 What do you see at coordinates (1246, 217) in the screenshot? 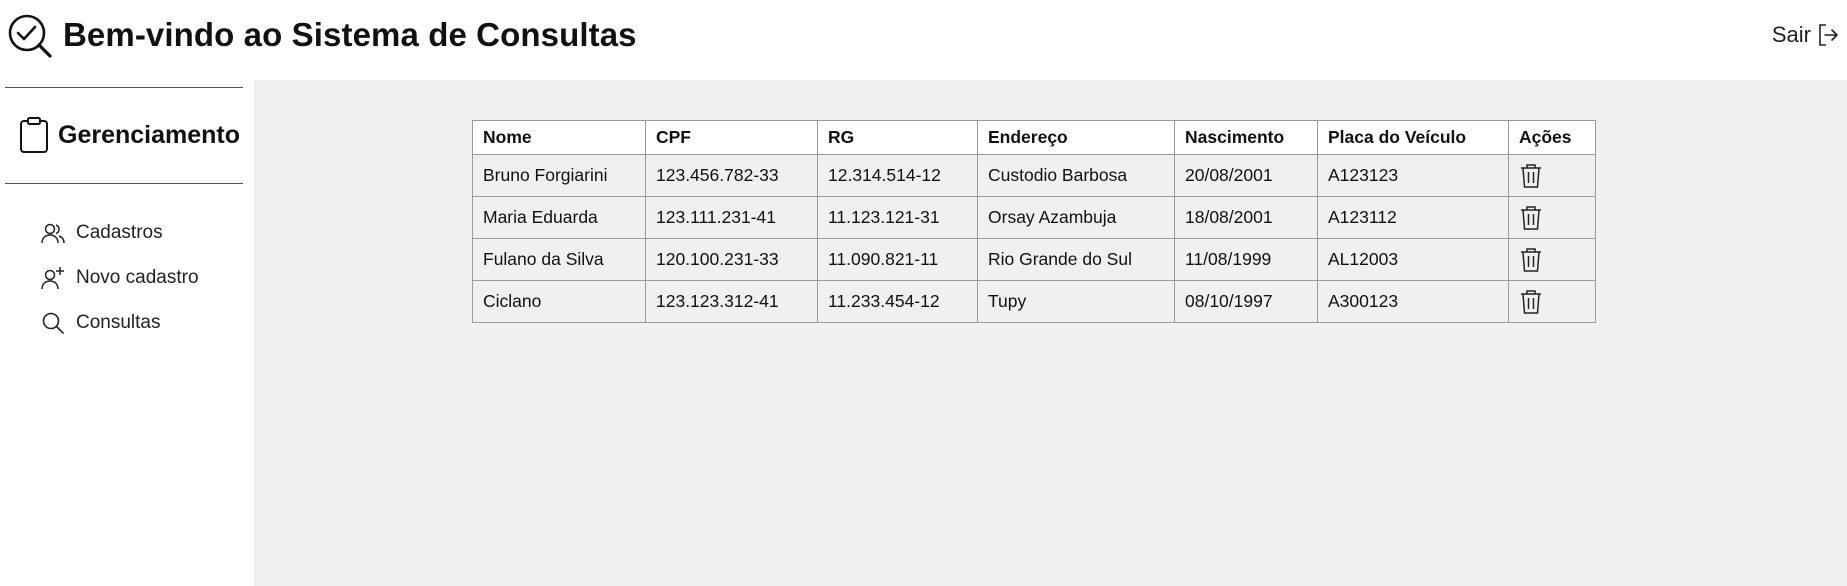
I see `cell-nascimento: 18/08/2001` at bounding box center [1246, 217].